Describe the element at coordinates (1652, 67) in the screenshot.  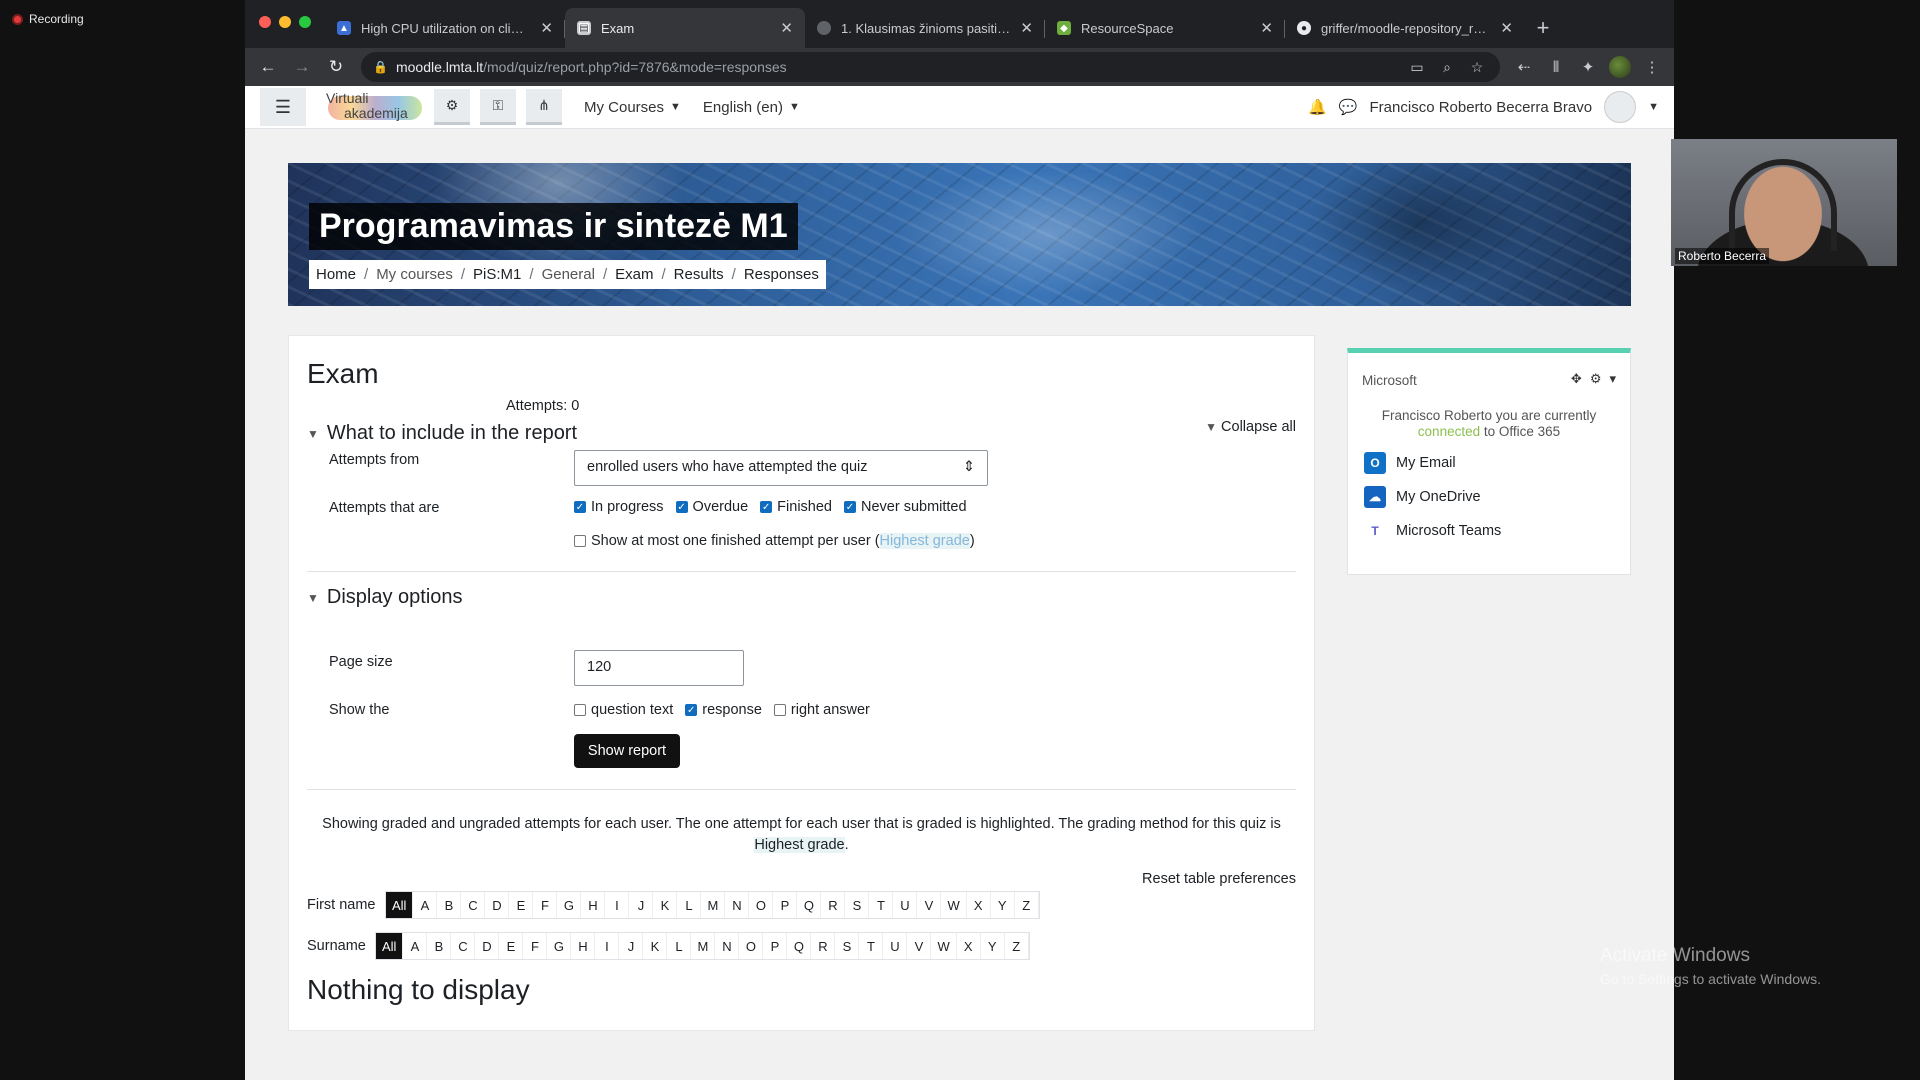
I see `browser-menu-icon: ⋮` at that location.